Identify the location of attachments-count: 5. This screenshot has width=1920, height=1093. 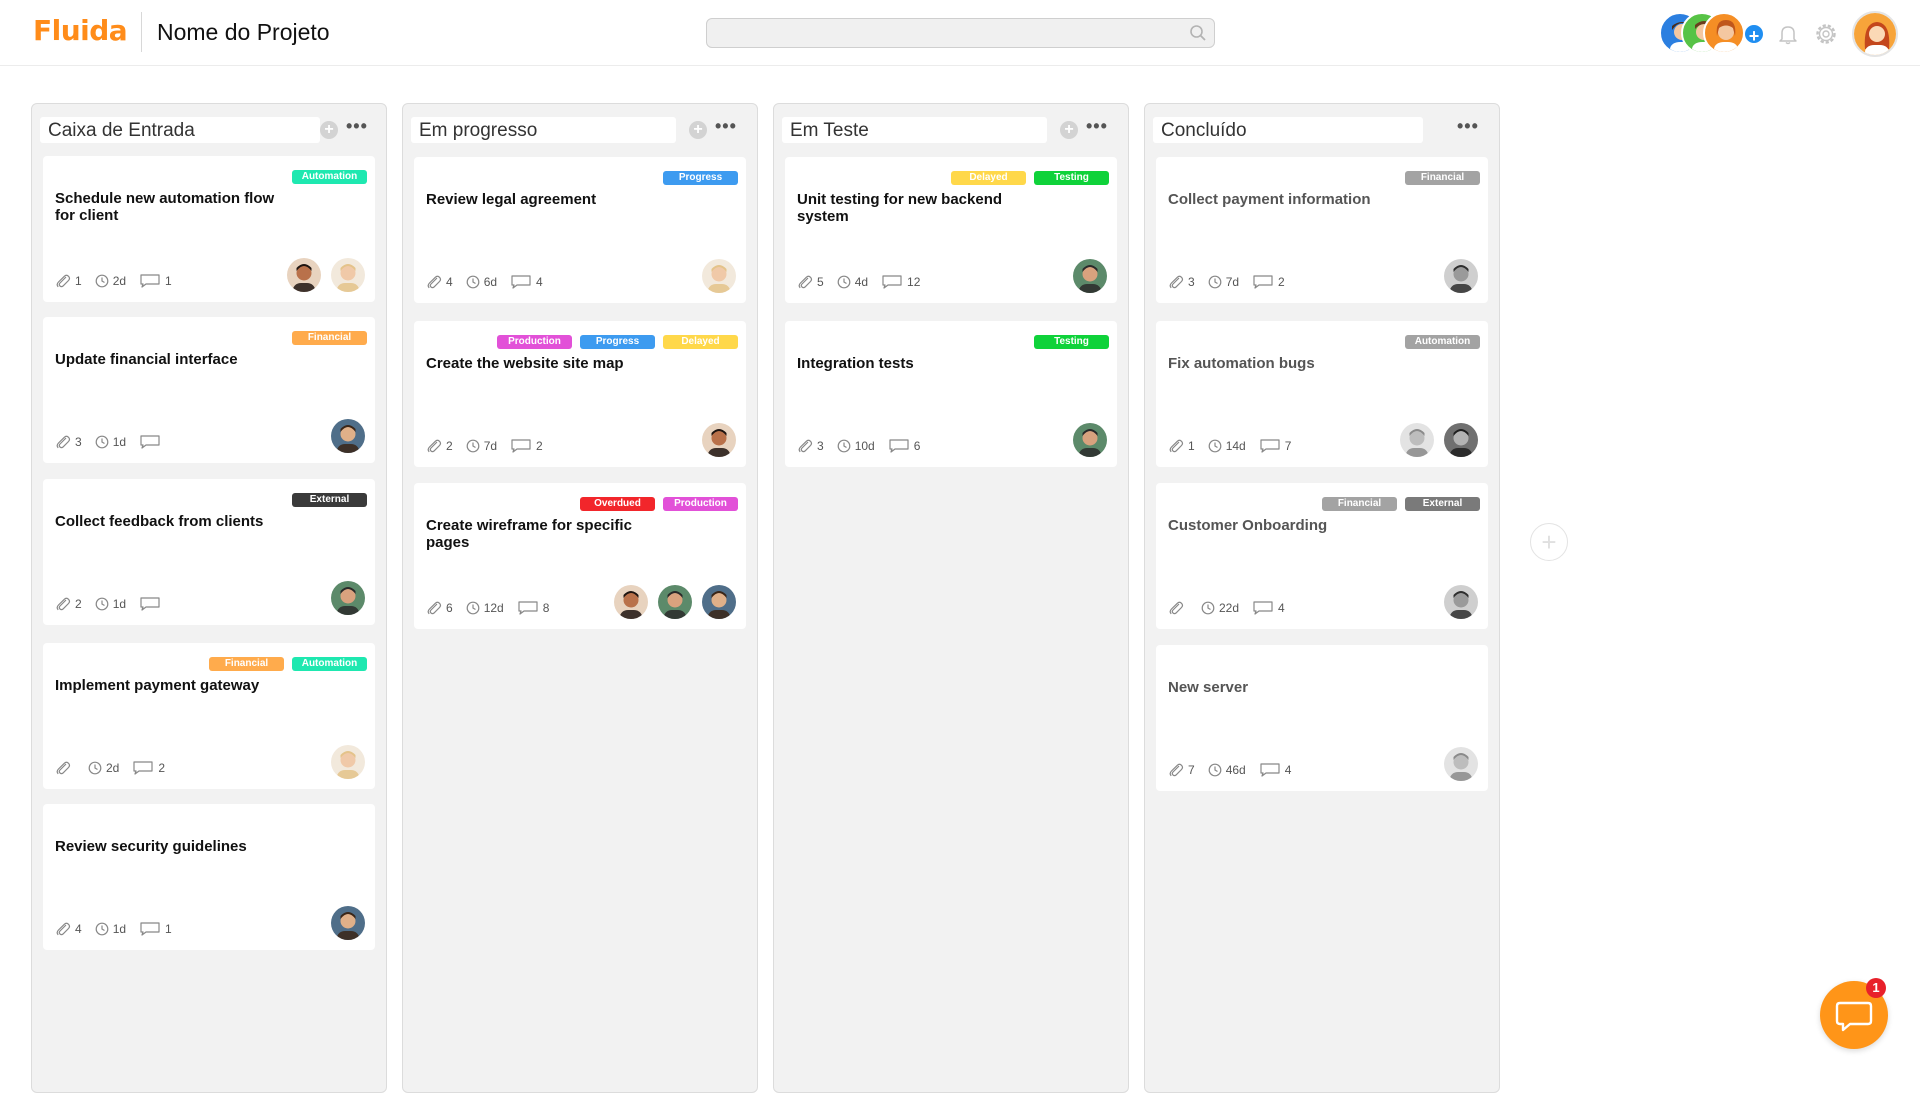
(810, 282).